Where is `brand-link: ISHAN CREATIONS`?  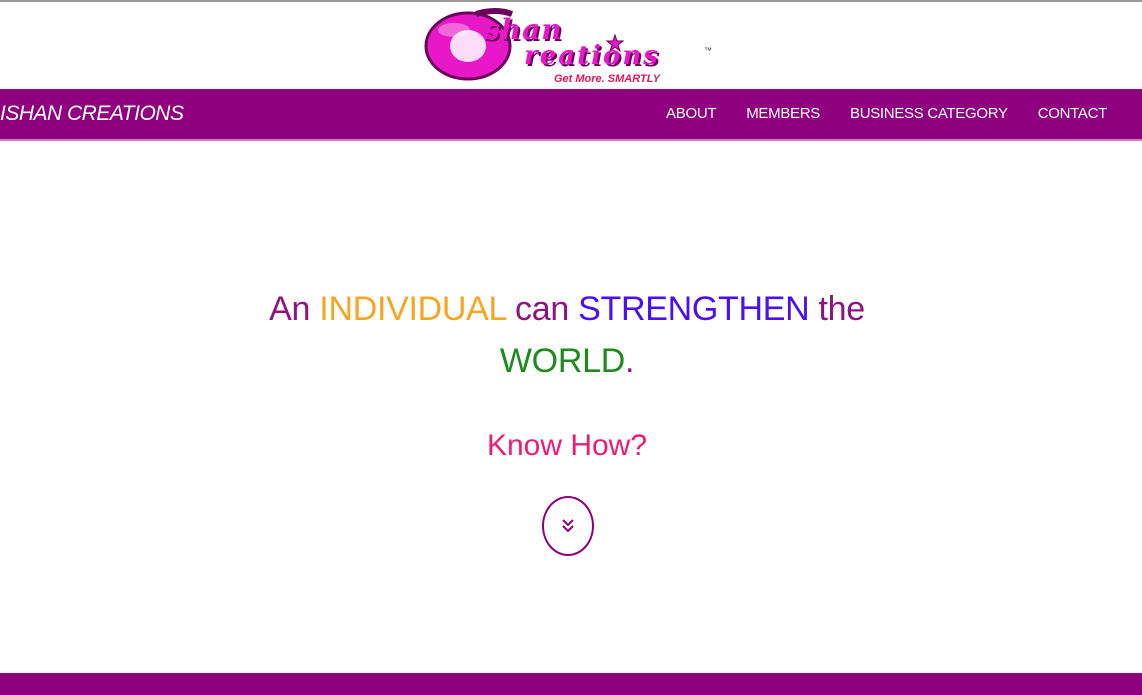 brand-link: ISHAN CREATIONS is located at coordinates (92, 114).